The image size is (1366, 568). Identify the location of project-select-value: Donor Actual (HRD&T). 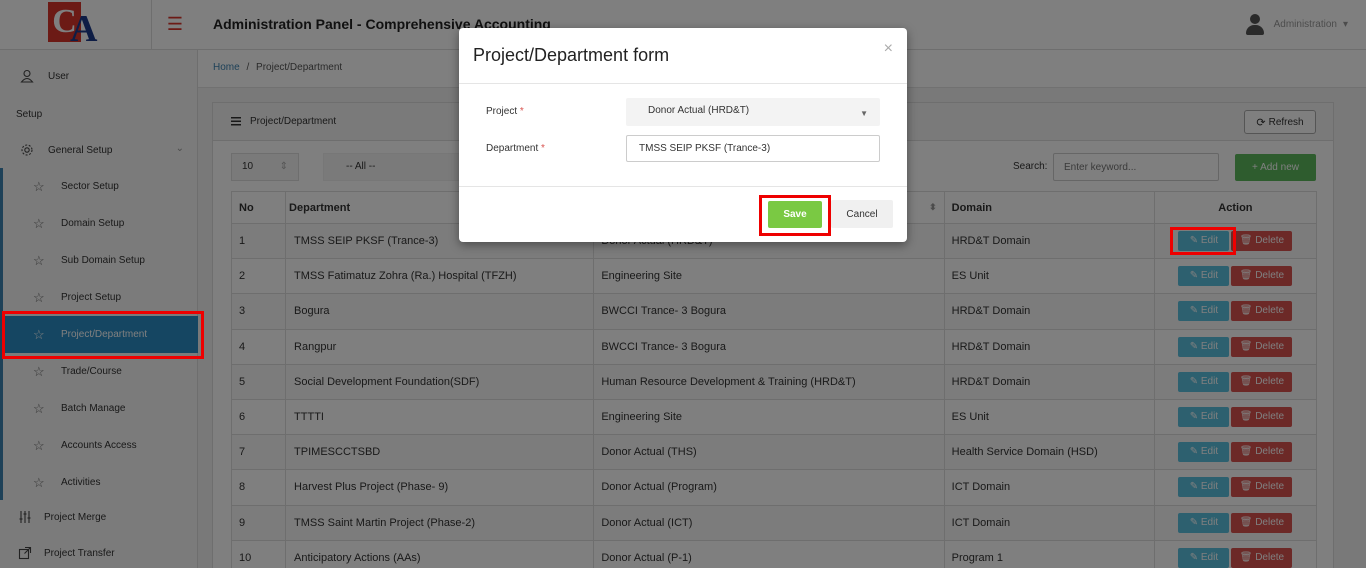
(699, 110).